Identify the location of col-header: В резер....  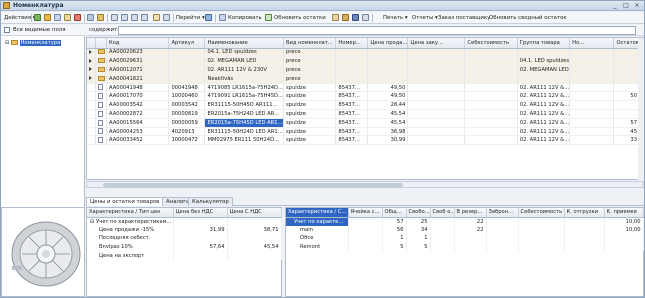
(470, 213).